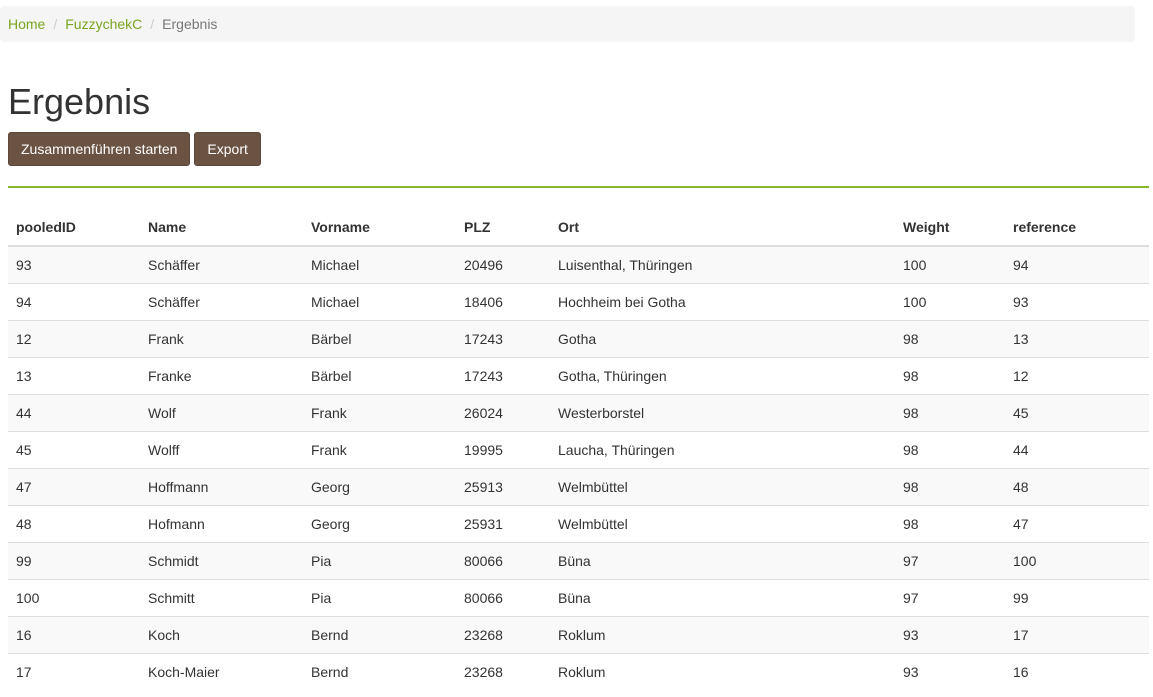 This screenshot has width=1153, height=697. What do you see at coordinates (74, 523) in the screenshot?
I see `pooled-id-cell: 48` at bounding box center [74, 523].